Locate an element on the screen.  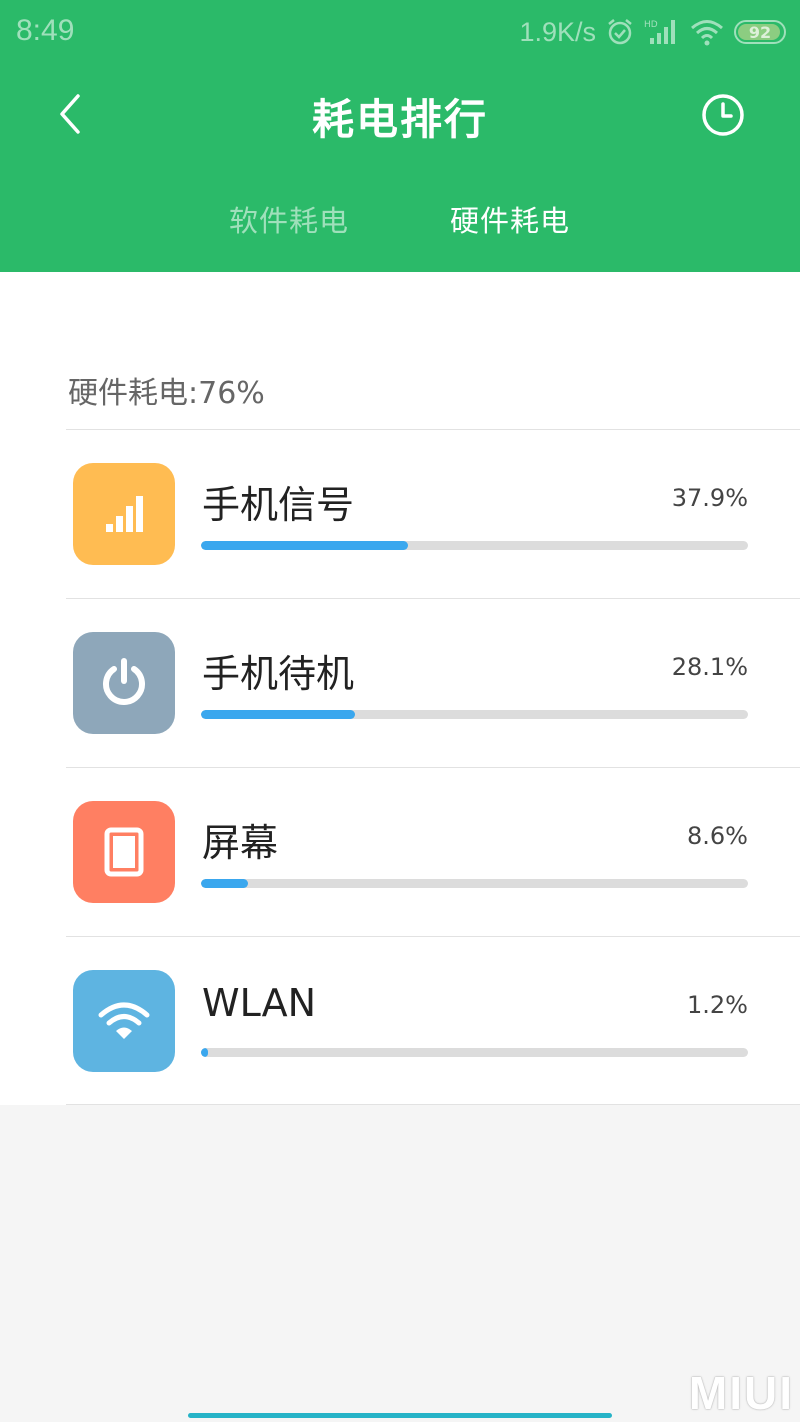
battery-indicator: 92 is located at coordinates (760, 32).